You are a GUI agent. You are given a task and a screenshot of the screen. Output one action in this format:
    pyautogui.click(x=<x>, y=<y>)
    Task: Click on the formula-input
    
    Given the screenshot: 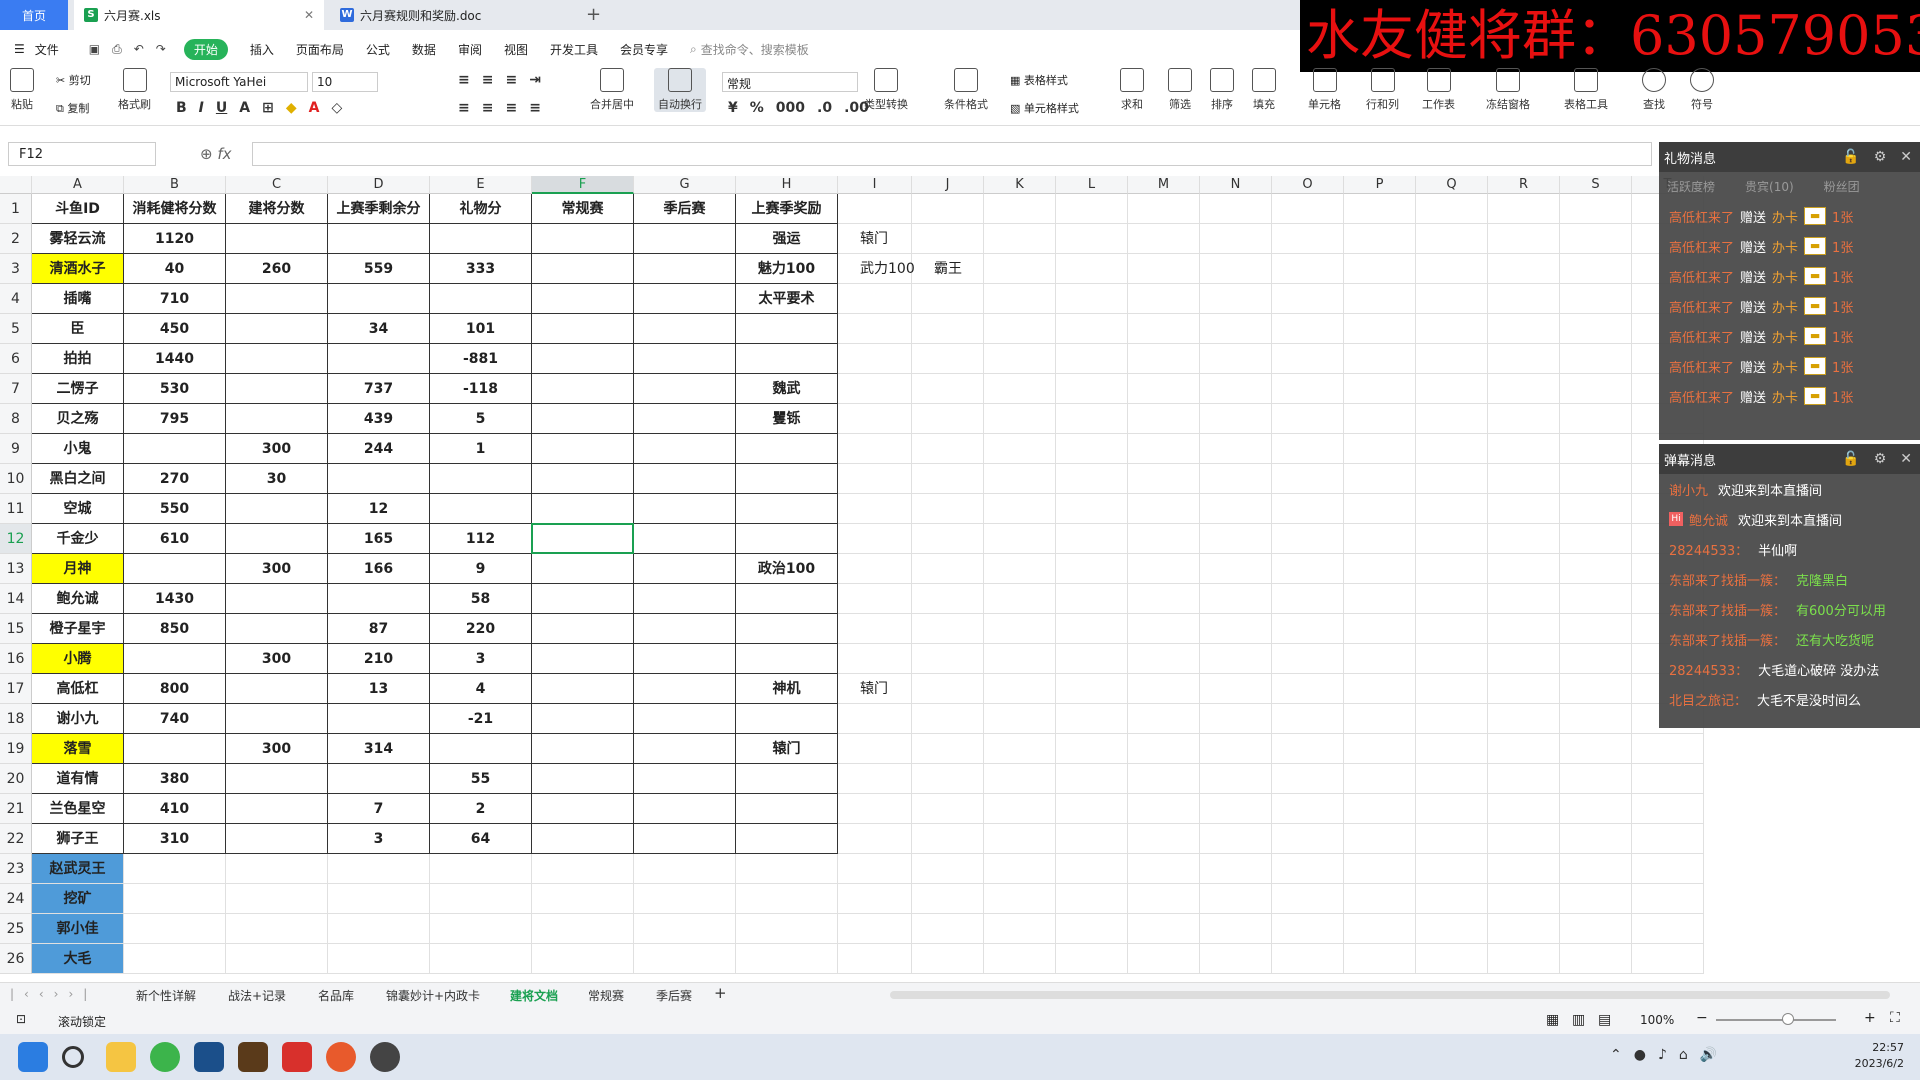 What is the action you would take?
    pyautogui.click(x=952, y=154)
    